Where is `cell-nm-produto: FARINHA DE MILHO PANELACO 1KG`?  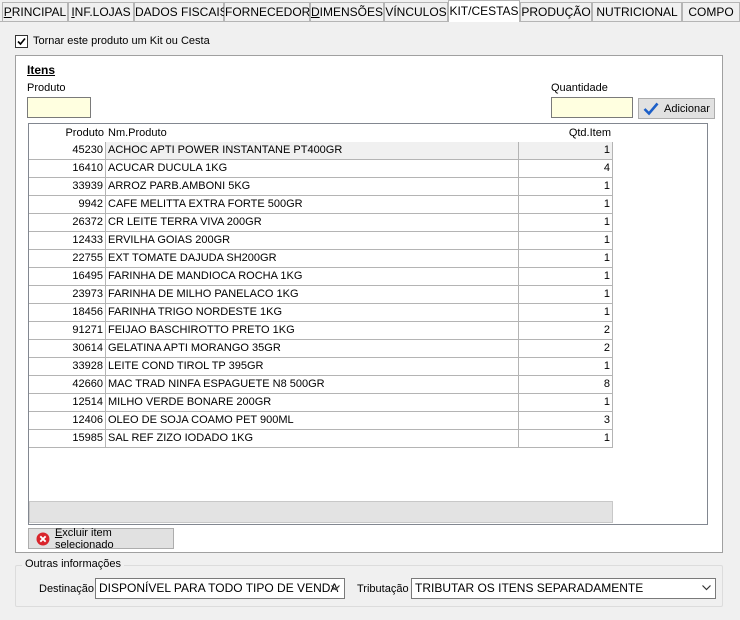
cell-nm-produto: FARINHA DE MILHO PANELACO 1KG is located at coordinates (312, 295).